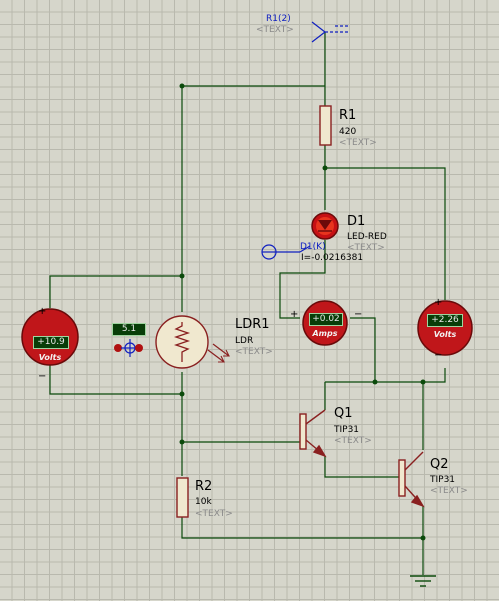 The image size is (499, 601). Describe the element at coordinates (343, 413) in the screenshot. I see `q1-name: Q1` at that location.